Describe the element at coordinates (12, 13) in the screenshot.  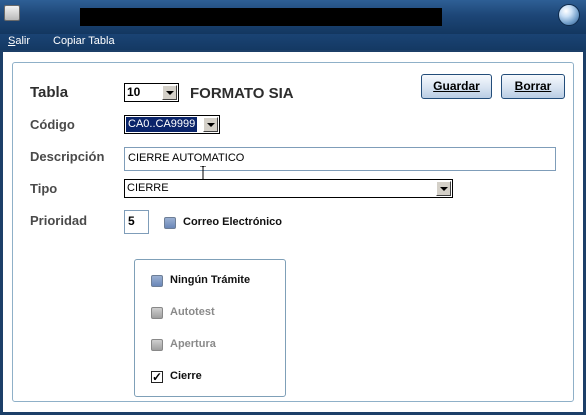
I see `app-icon` at that location.